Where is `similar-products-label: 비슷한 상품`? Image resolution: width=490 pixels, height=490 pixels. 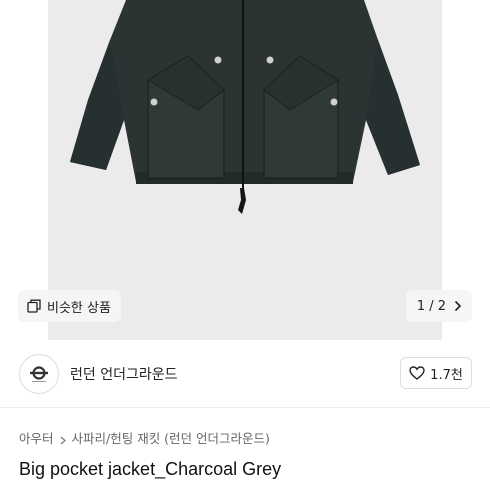
similar-products-label: 비슷한 상품 is located at coordinates (79, 308).